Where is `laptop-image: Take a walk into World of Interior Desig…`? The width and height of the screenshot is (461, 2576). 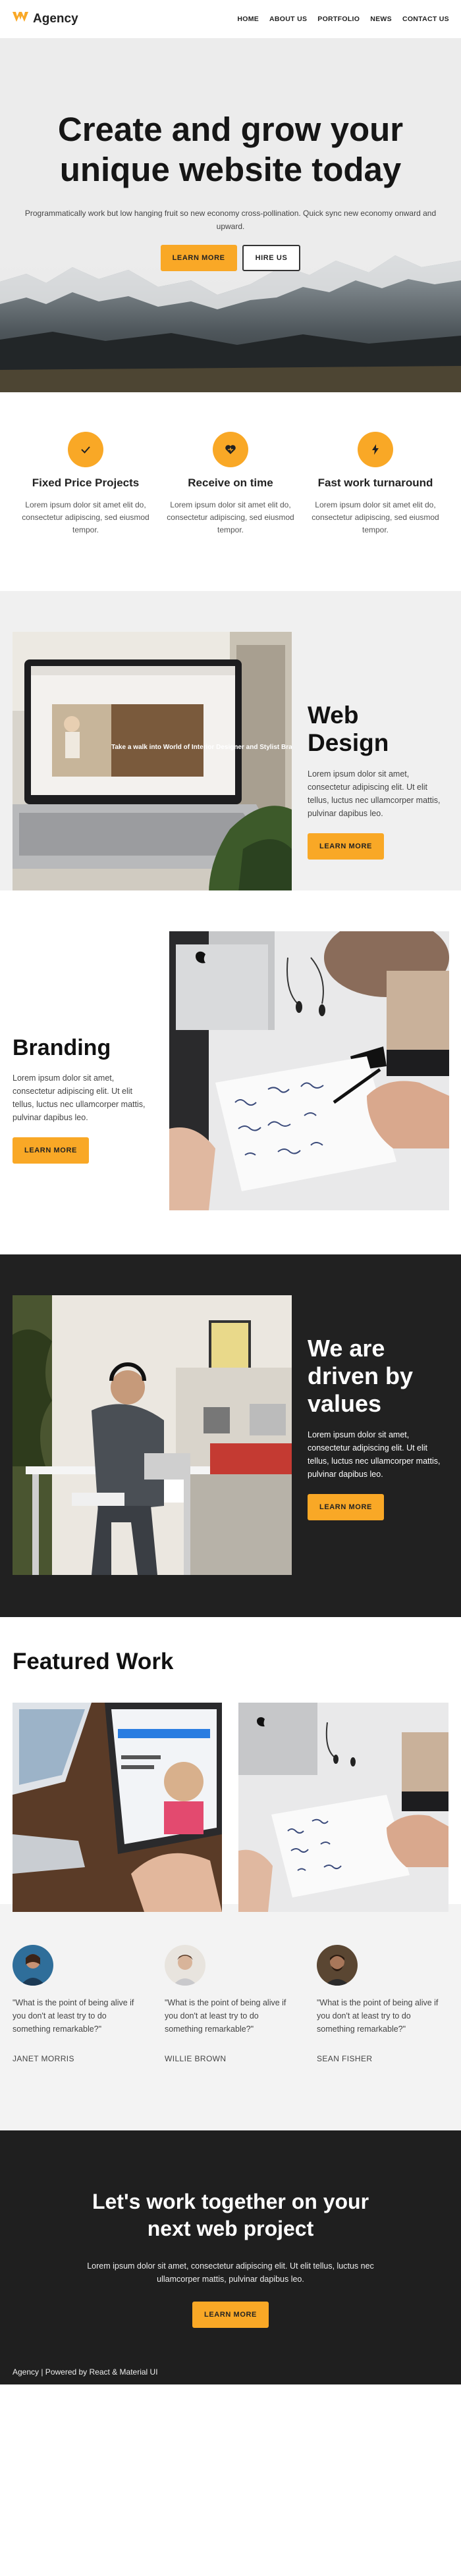 laptop-image: Take a walk into World of Interior Desig… is located at coordinates (152, 771).